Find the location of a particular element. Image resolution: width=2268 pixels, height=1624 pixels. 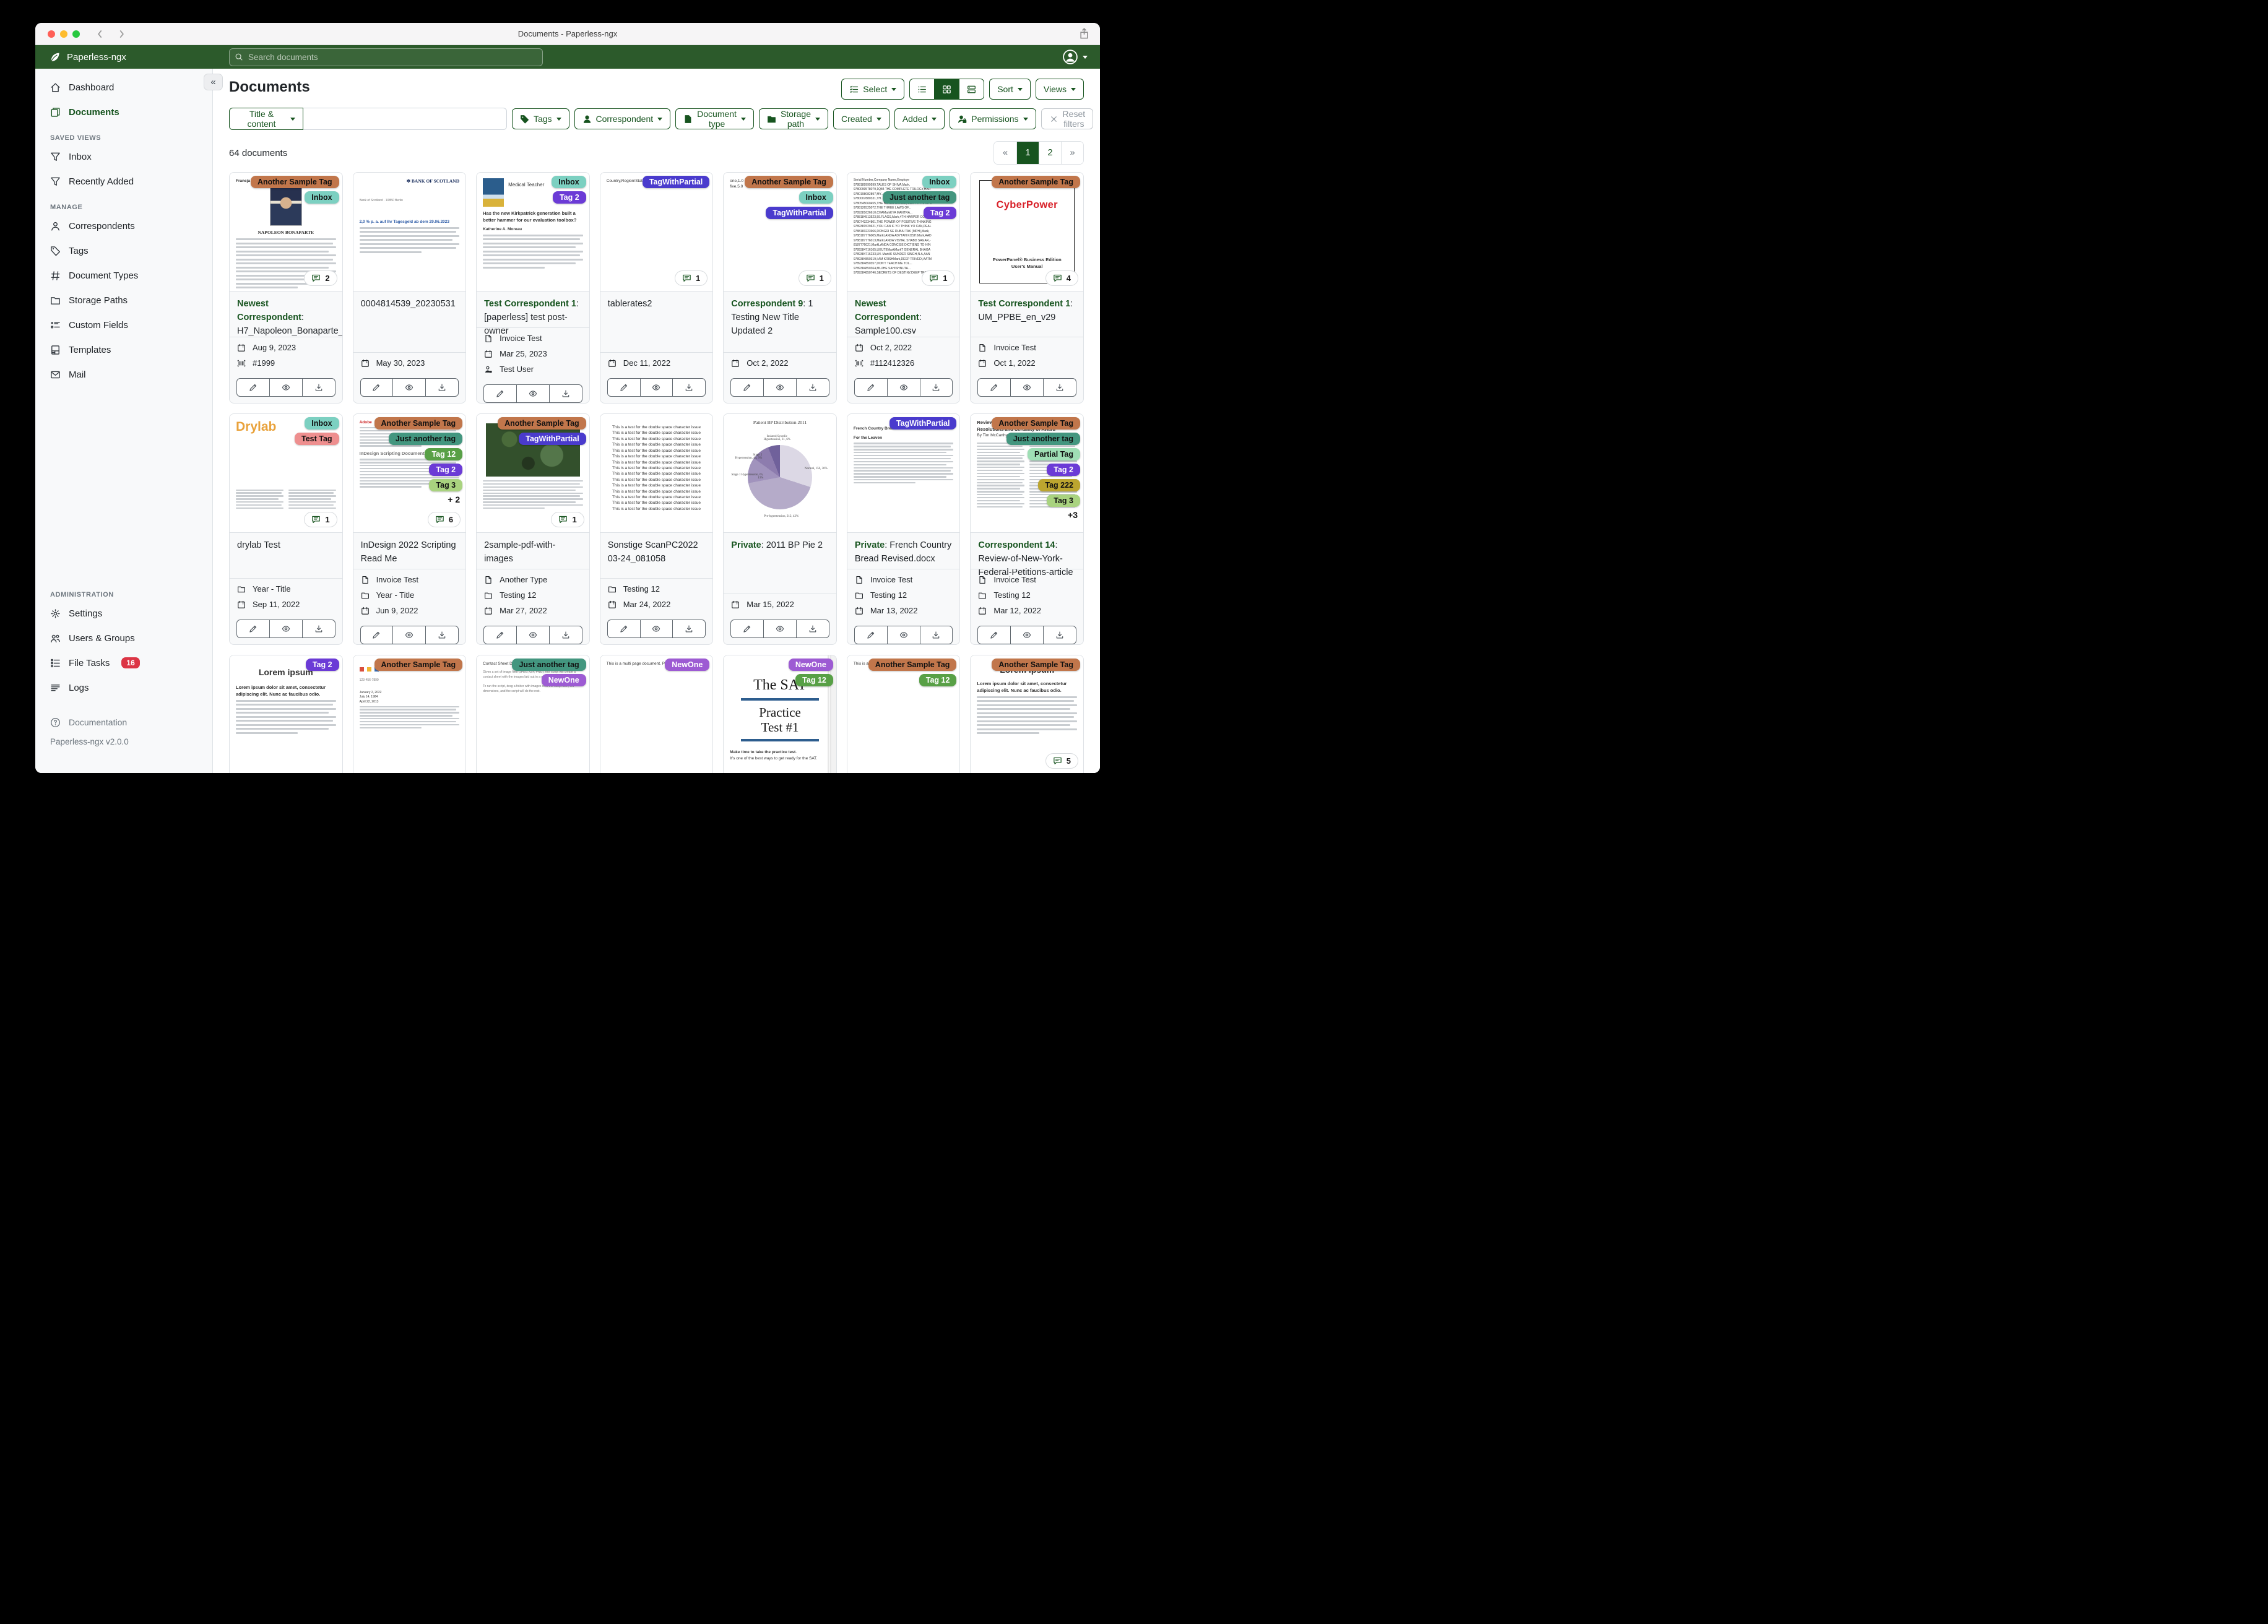

card-thumbnail: Drylab Inbox Test Tag 1 is located at coordinates (286, 473).